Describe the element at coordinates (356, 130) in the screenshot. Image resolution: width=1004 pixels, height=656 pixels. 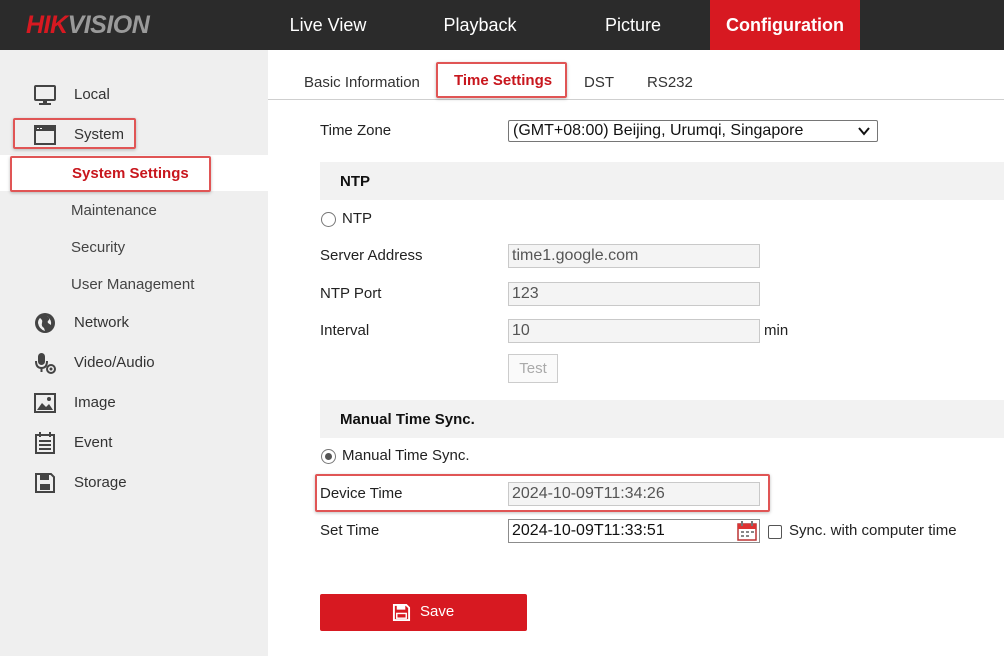
I see `time-zone-label: Time Zone` at that location.